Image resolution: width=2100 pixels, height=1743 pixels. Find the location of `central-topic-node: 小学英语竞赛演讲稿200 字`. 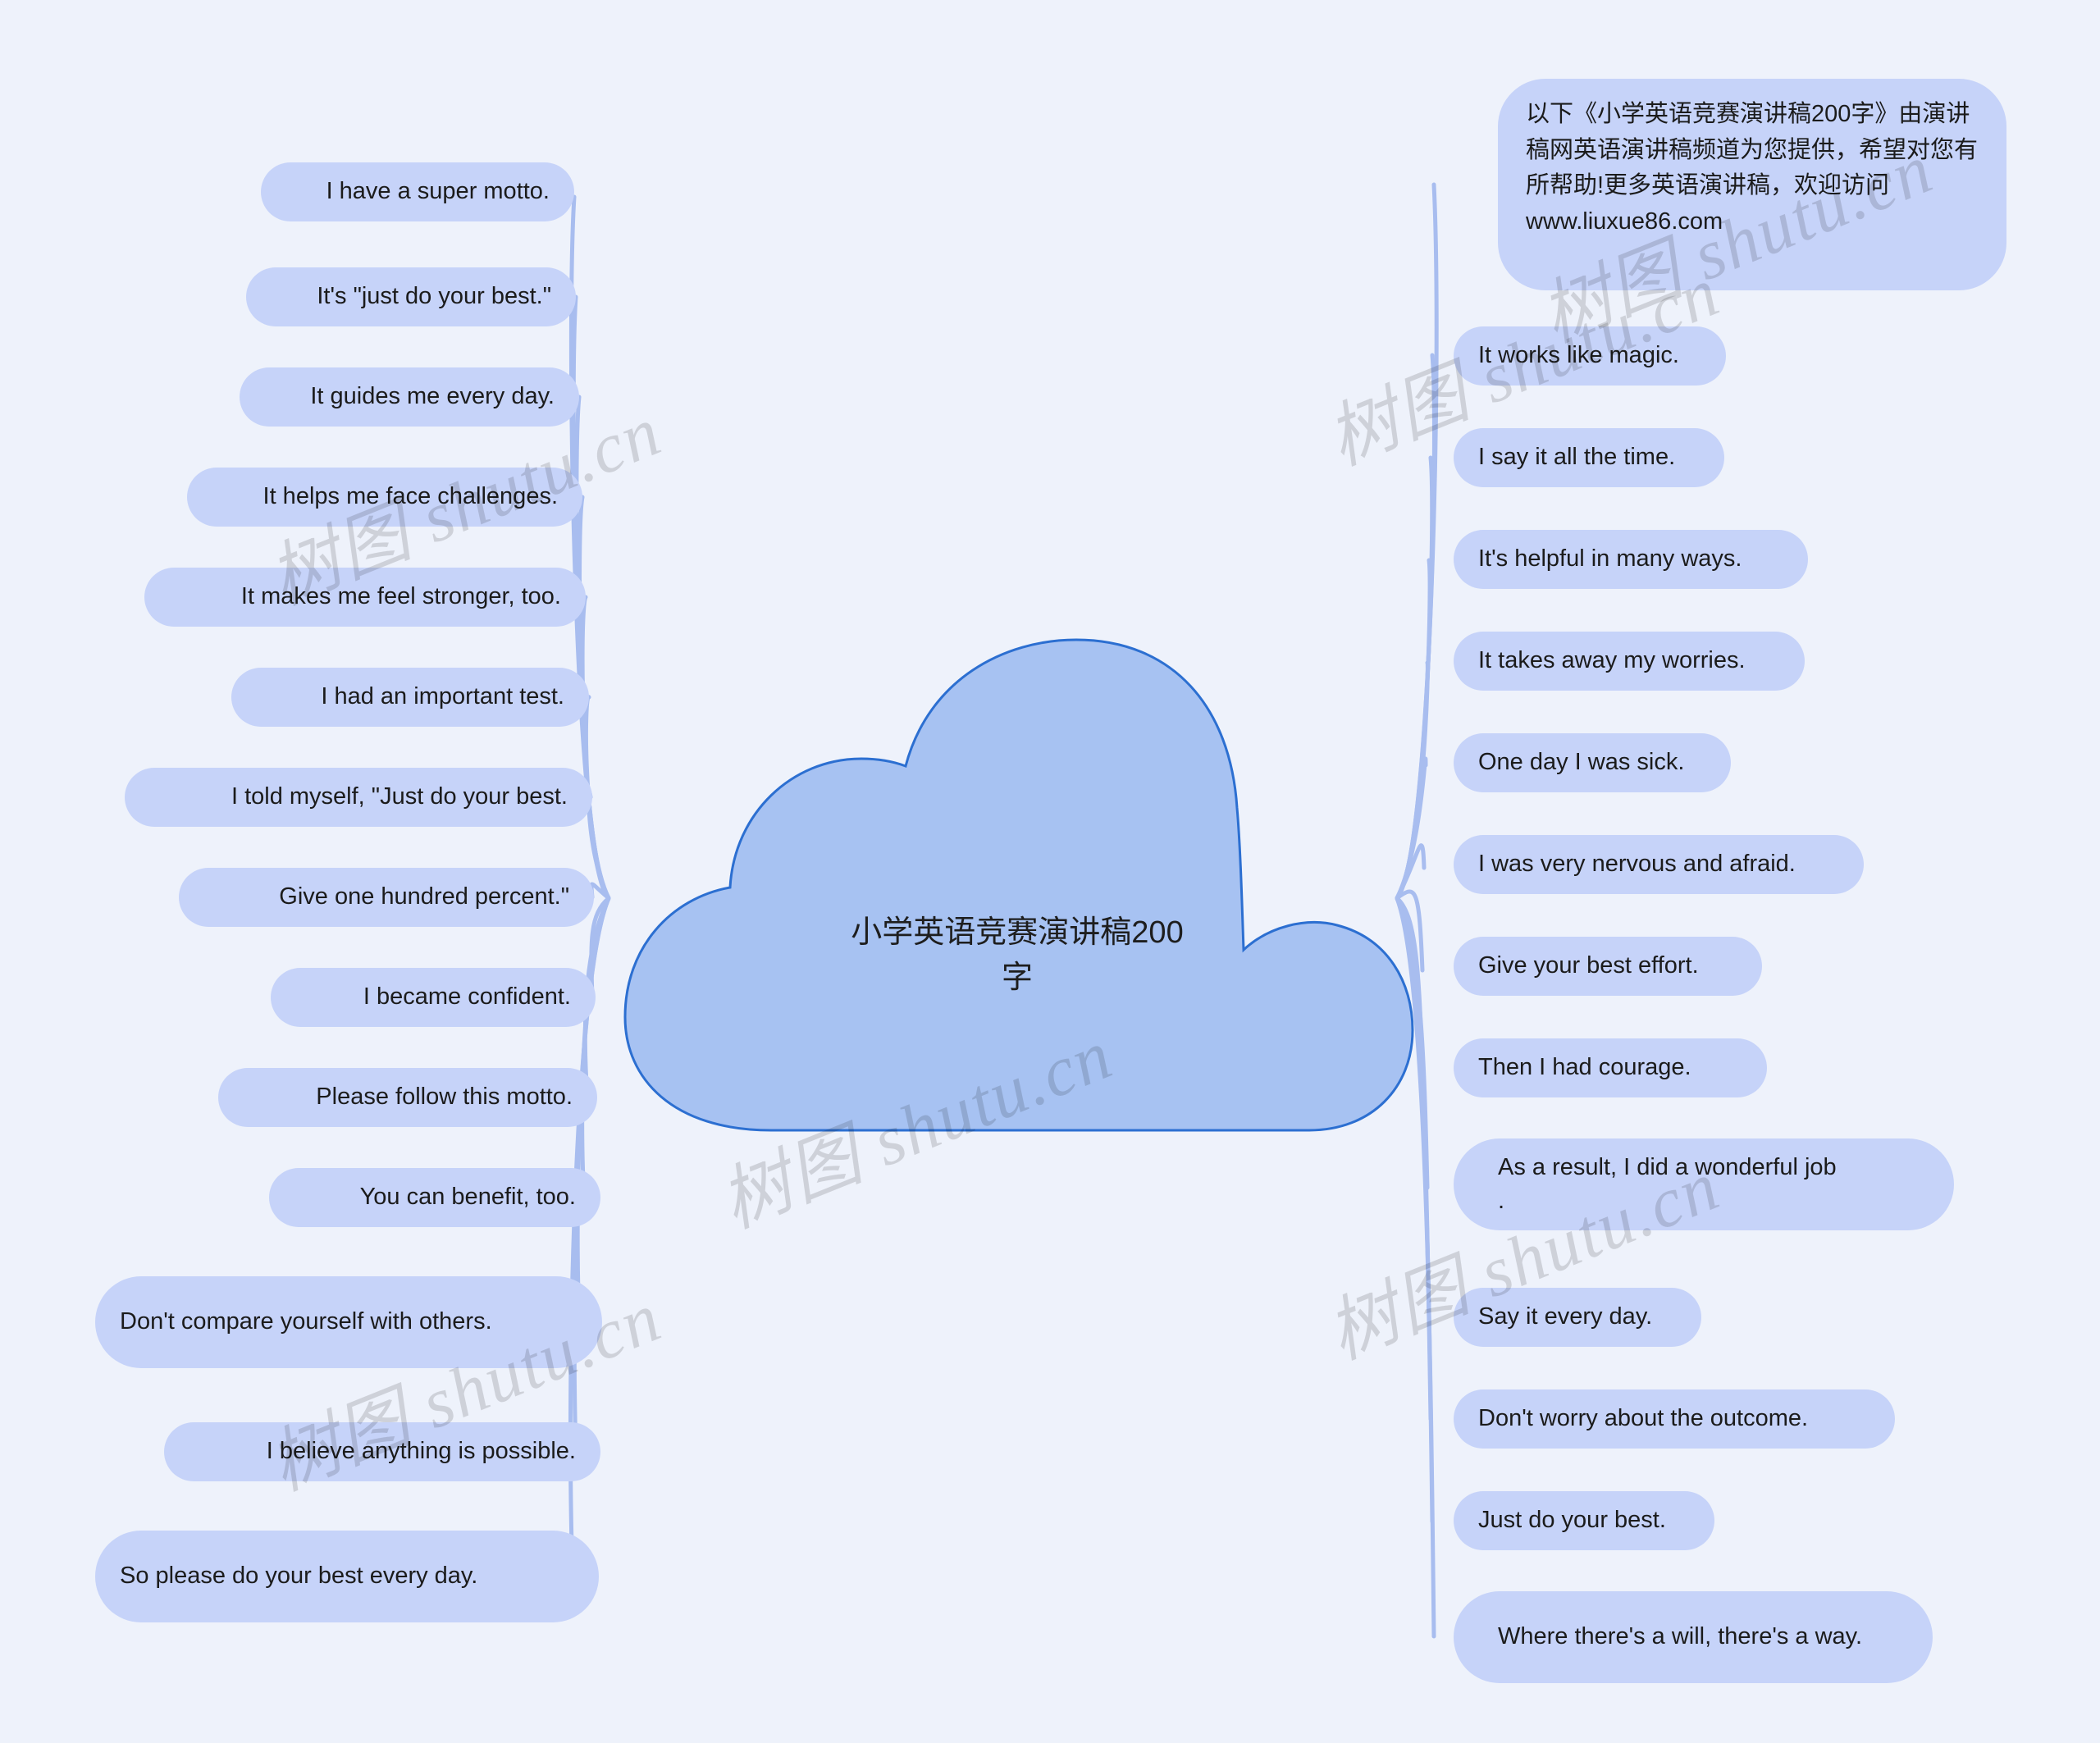

central-topic-node: 小学英语竞赛演讲稿200 字 is located at coordinates (1017, 882).